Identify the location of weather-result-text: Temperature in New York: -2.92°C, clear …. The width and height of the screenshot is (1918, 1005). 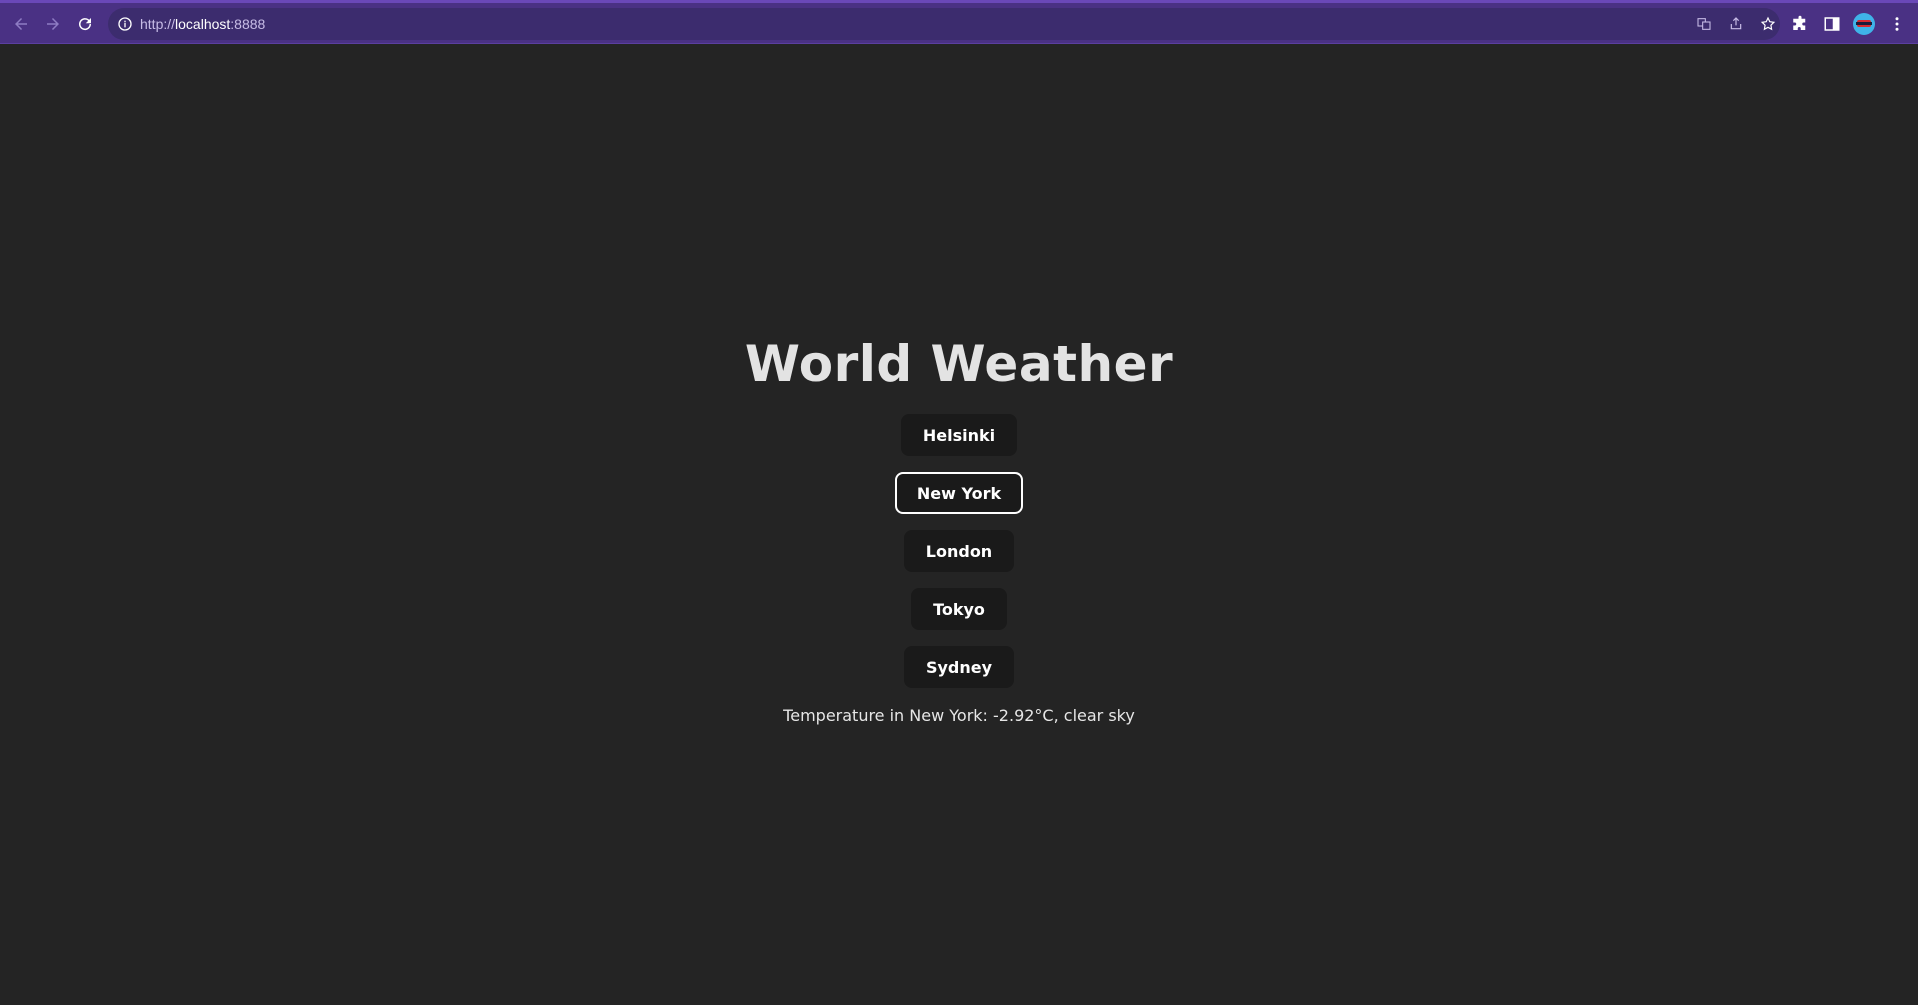
(959, 715).